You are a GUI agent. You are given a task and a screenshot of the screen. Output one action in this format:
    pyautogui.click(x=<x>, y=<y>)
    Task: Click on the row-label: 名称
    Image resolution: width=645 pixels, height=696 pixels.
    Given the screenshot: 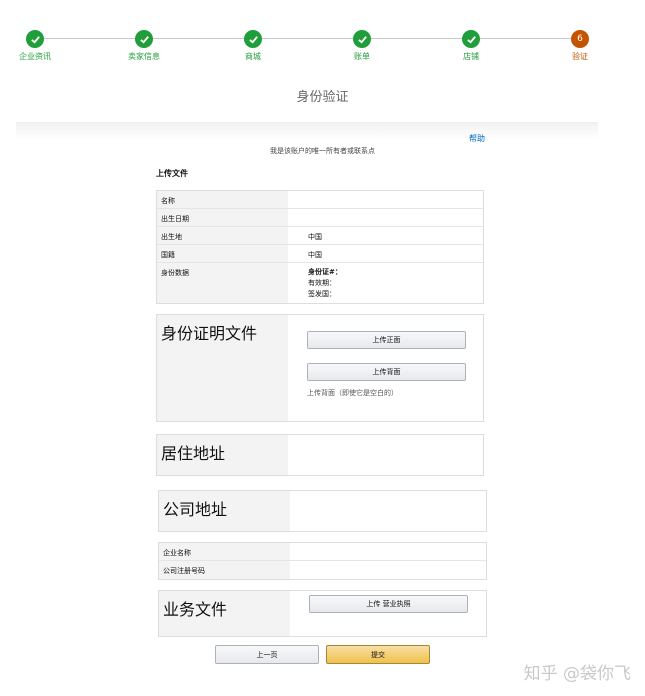 What is the action you would take?
    pyautogui.click(x=222, y=199)
    